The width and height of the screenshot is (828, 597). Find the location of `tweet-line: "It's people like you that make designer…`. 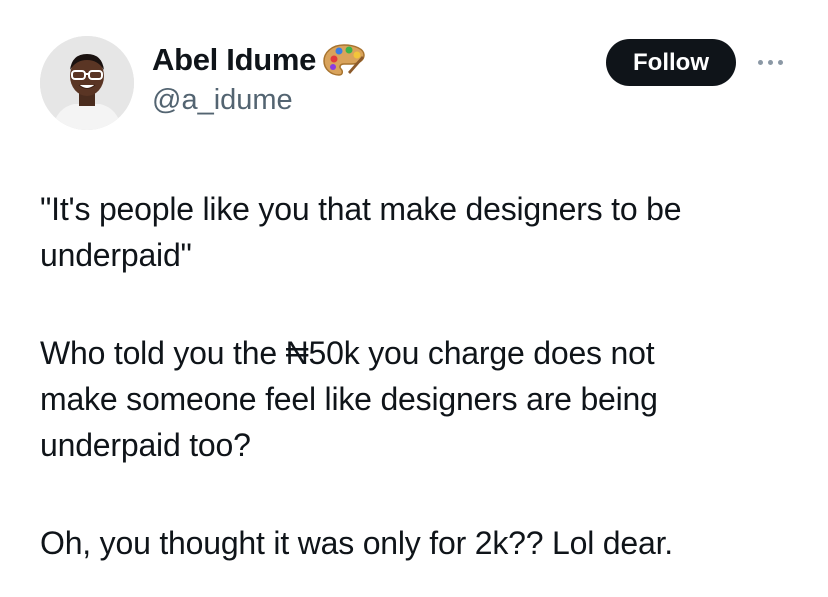

tweet-line: "It's people like you that make designer… is located at coordinates (361, 209).